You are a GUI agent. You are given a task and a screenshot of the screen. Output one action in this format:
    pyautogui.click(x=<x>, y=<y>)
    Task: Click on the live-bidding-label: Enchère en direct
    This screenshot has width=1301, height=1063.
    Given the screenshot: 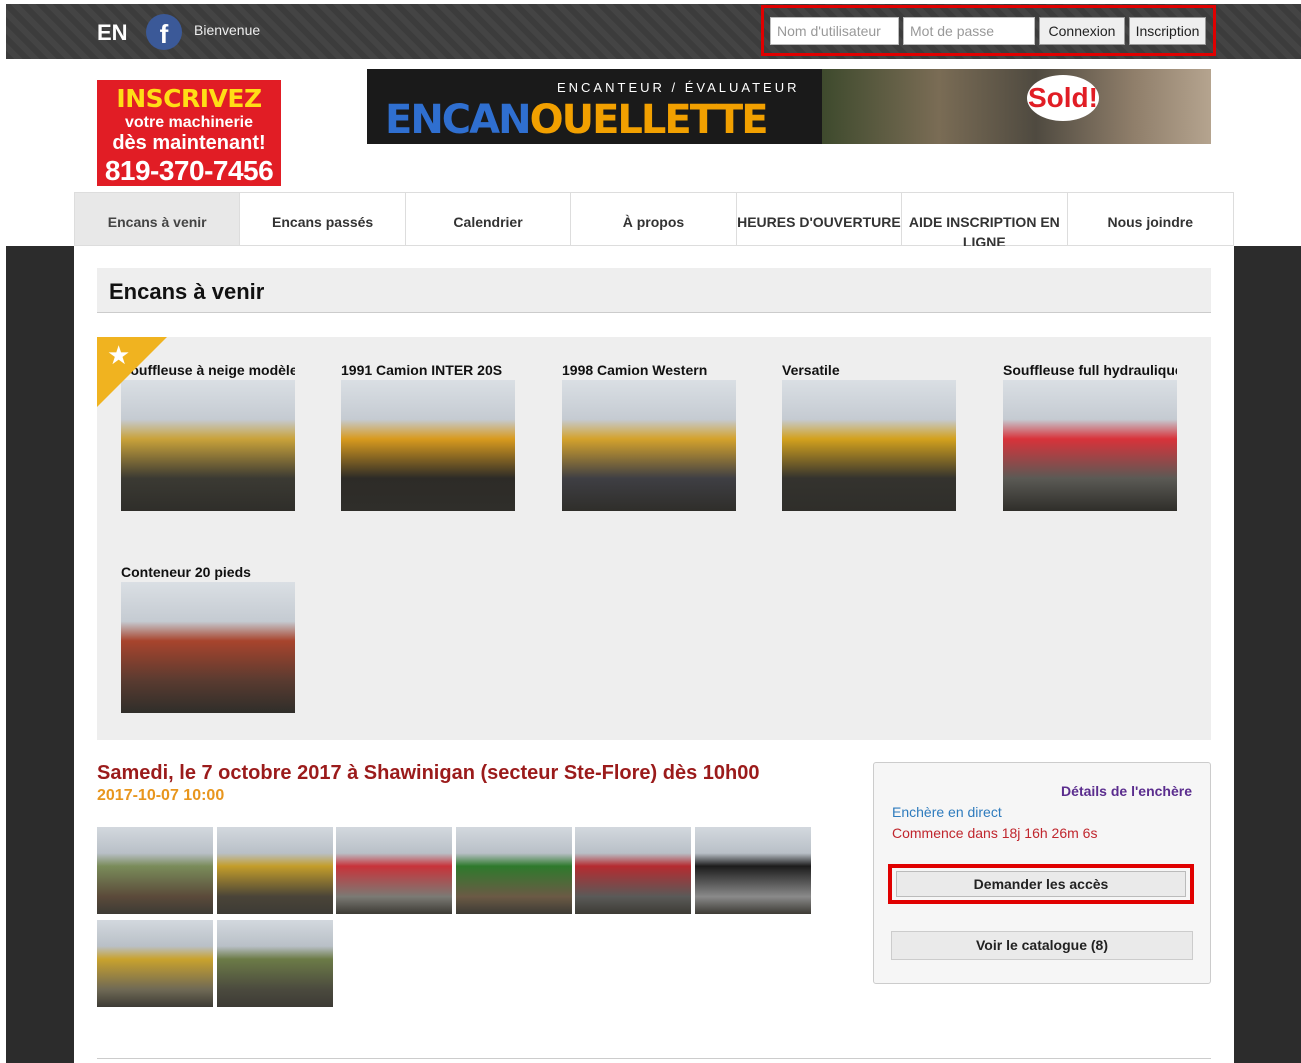 What is the action you would take?
    pyautogui.click(x=947, y=812)
    